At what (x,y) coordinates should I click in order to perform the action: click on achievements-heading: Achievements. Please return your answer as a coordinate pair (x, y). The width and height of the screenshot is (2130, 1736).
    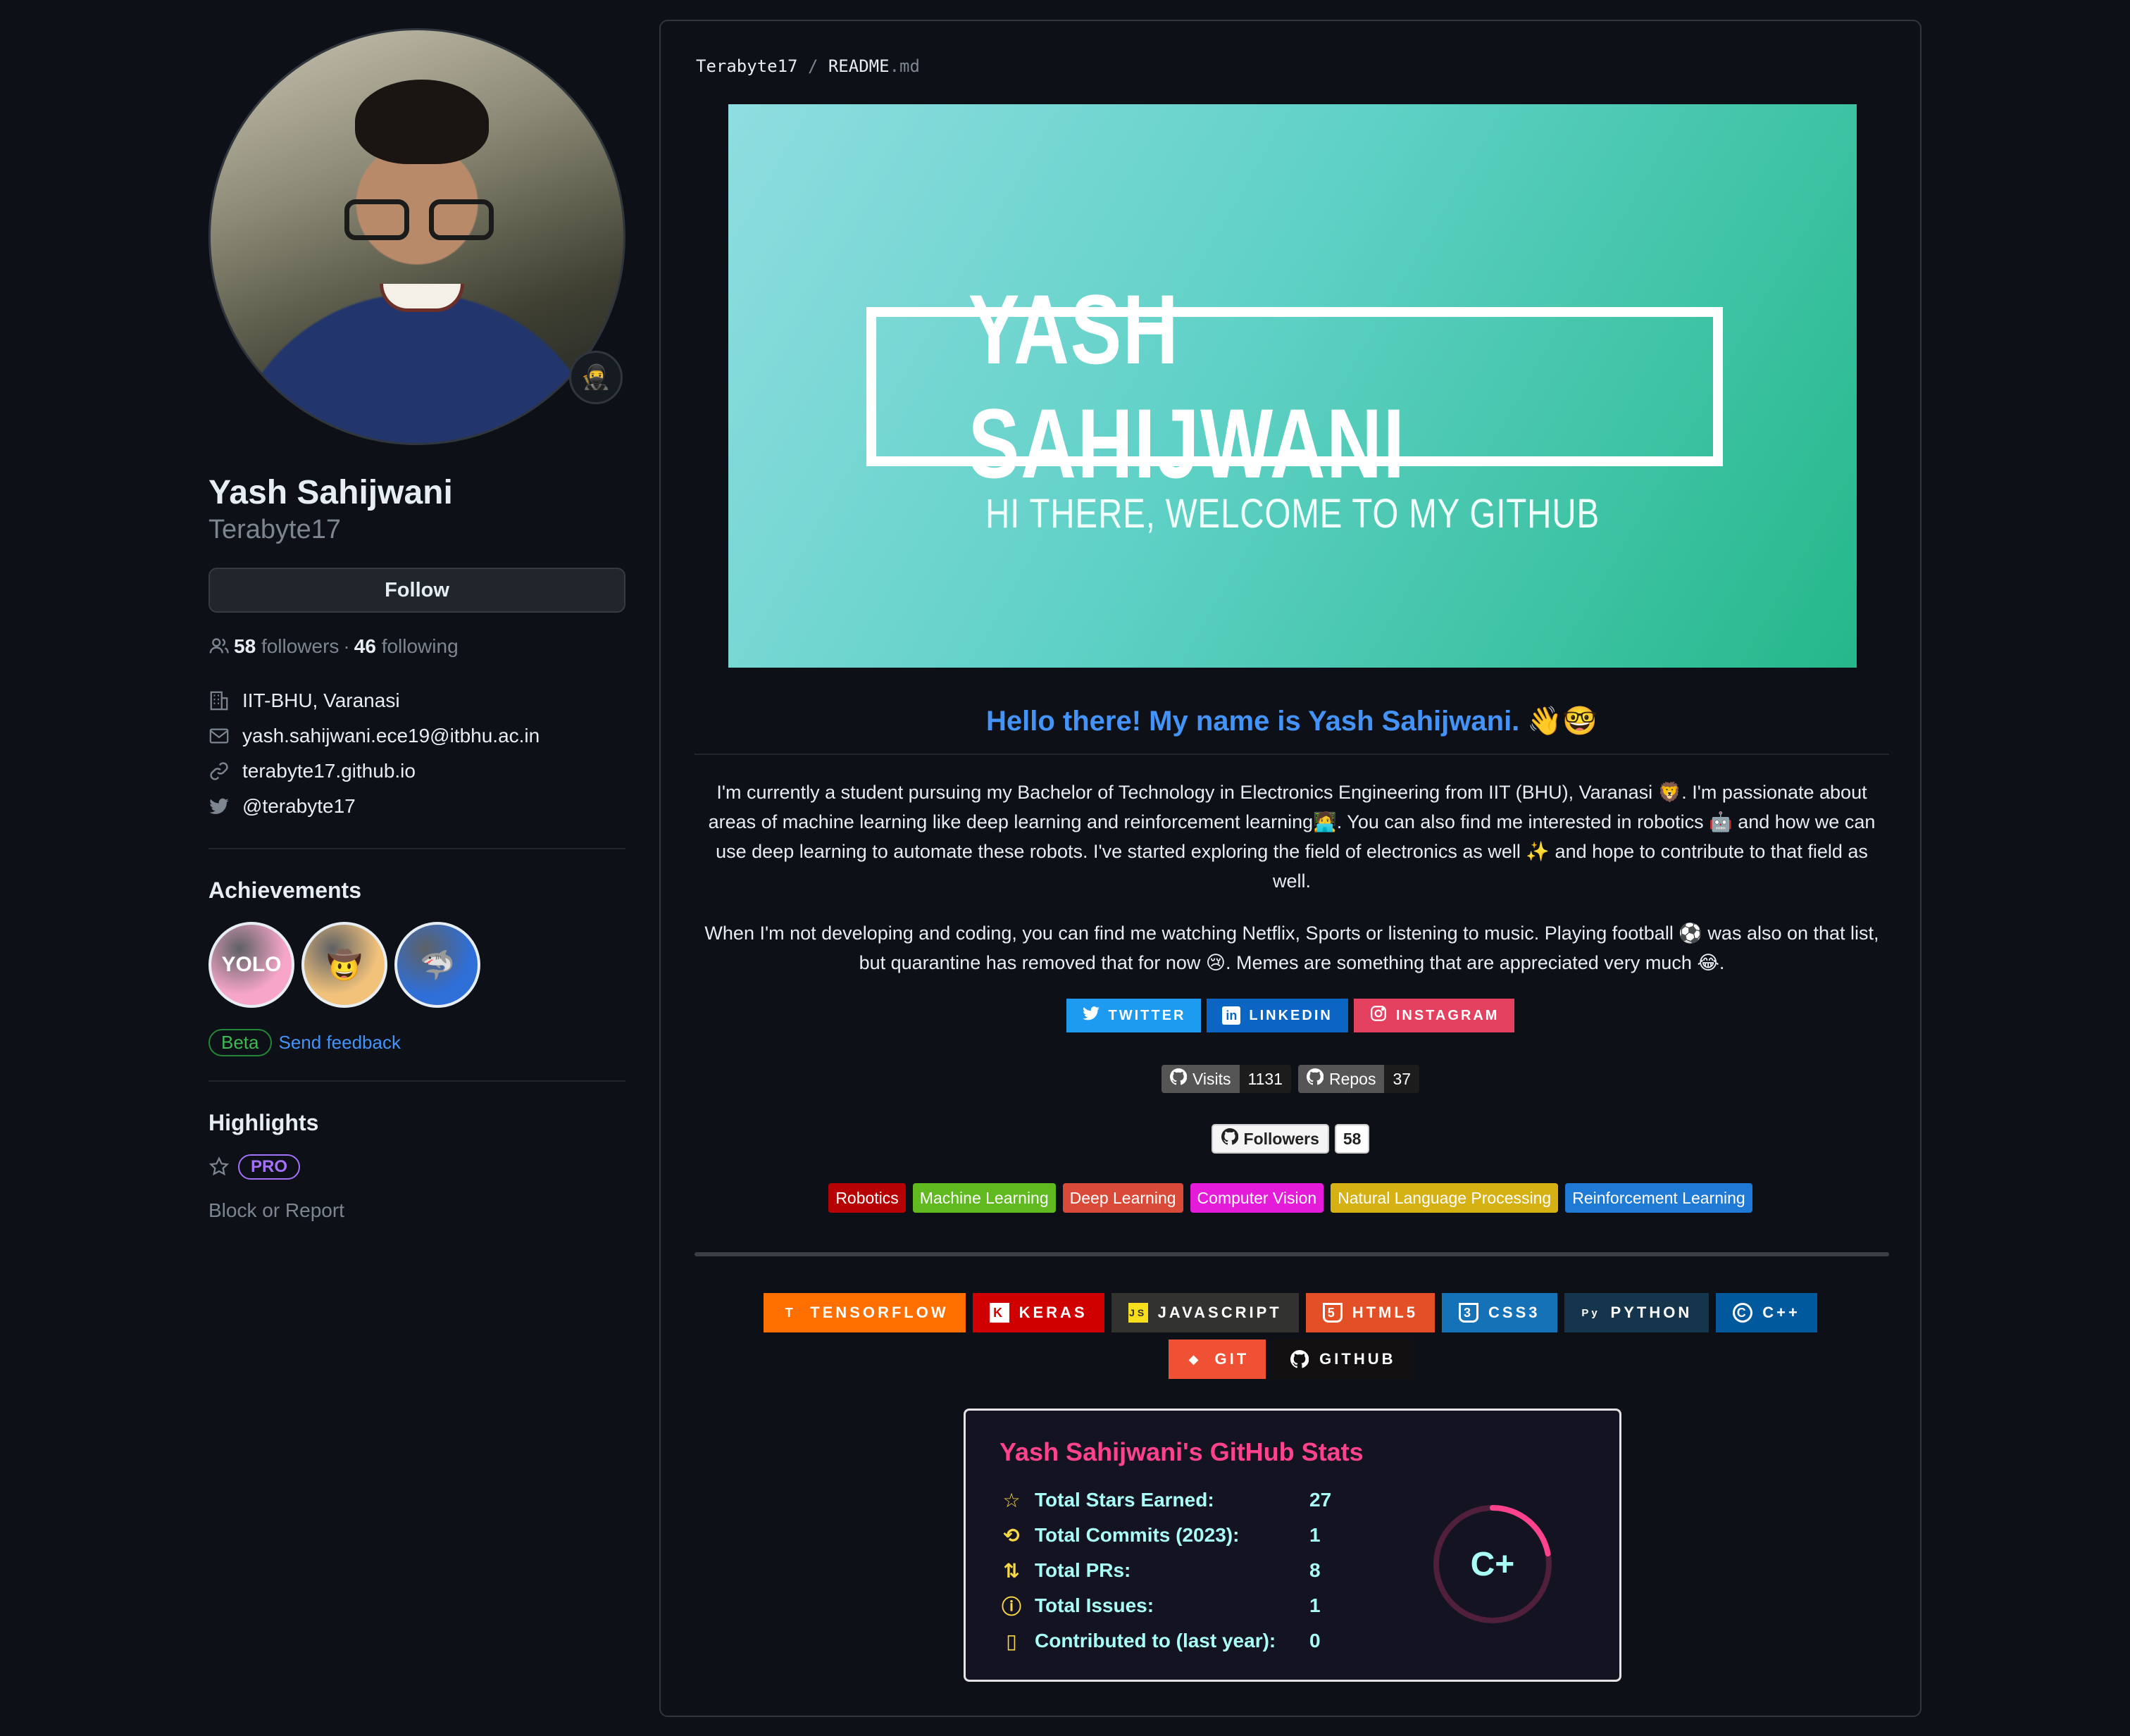
    Looking at the image, I should click on (417, 891).